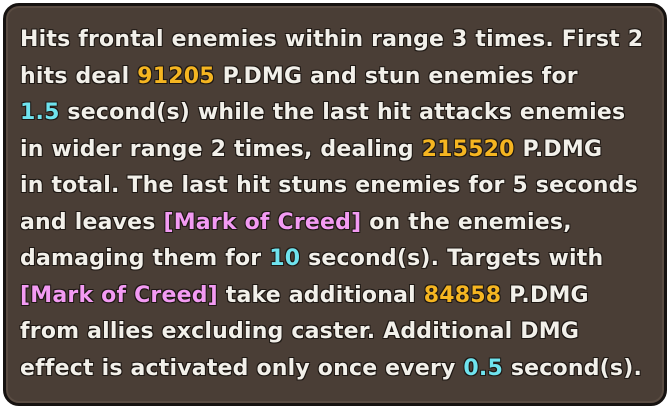 Image resolution: width=670 pixels, height=409 pixels. I want to click on text-segment: second(s). Targets with, so click(452, 258).